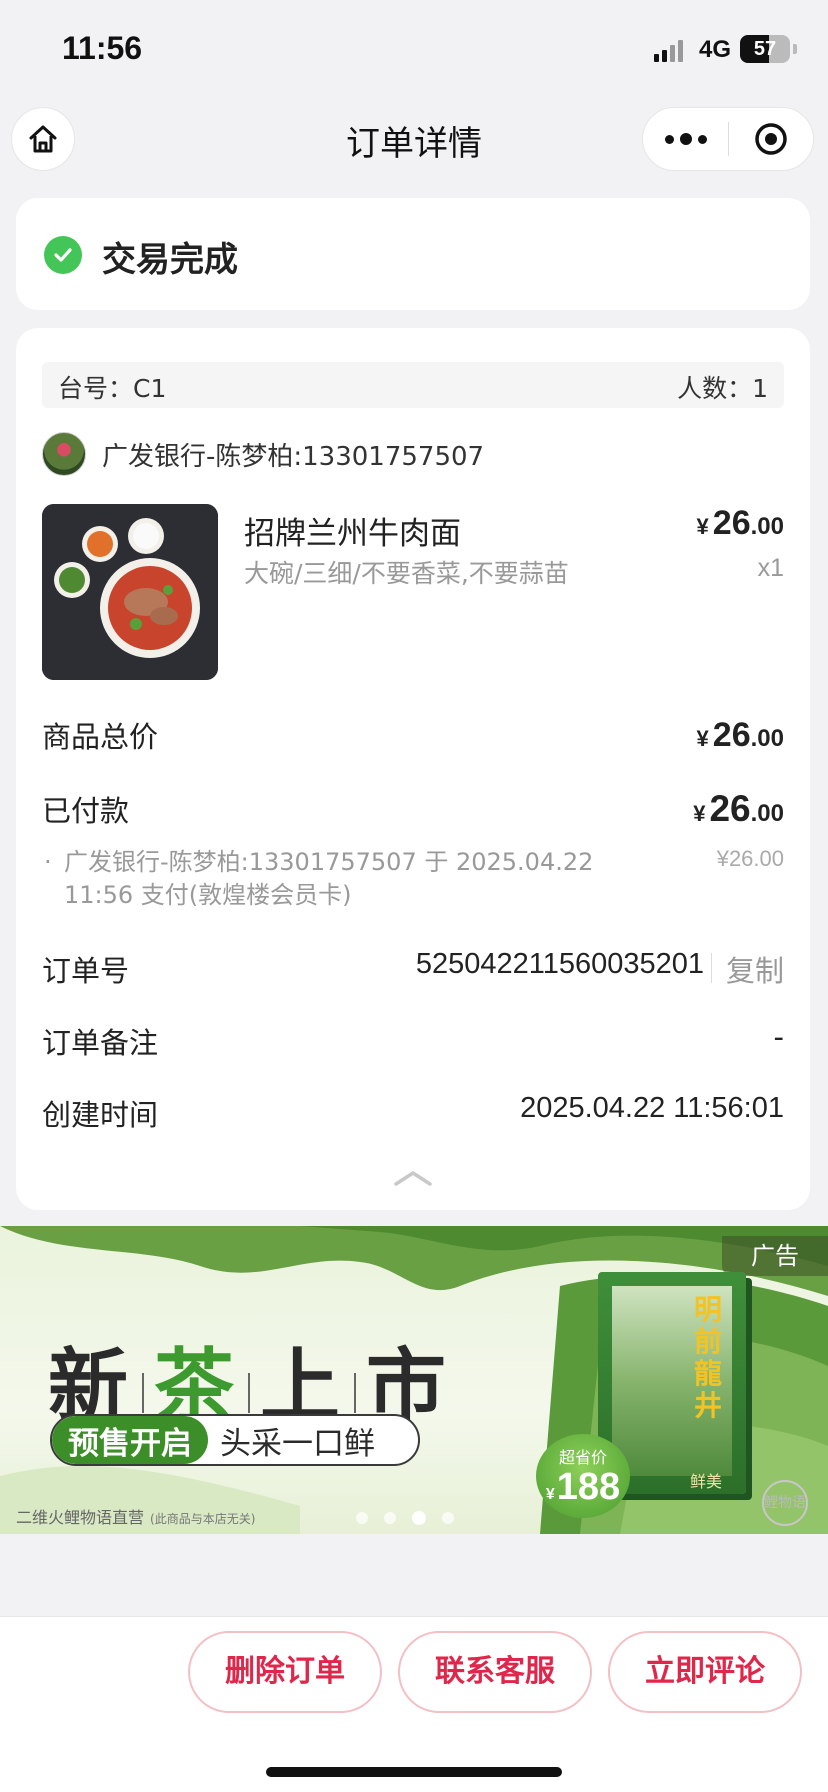 The image size is (828, 1792). Describe the element at coordinates (414, 1772) in the screenshot. I see `home-indicator` at that location.